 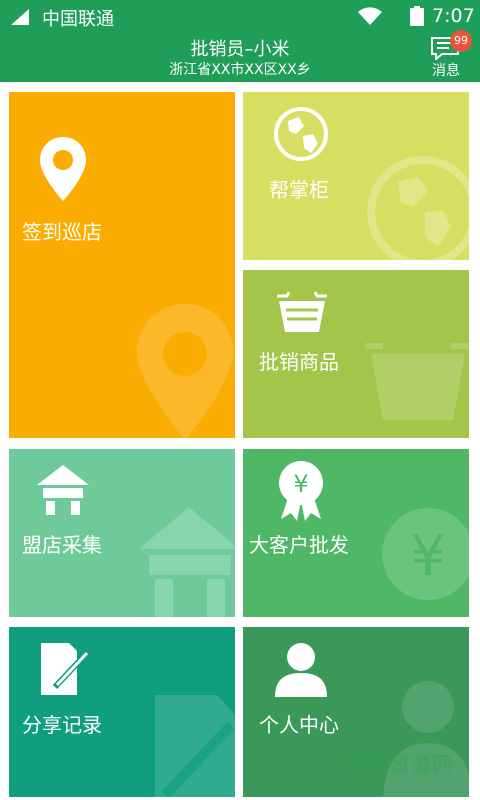 I want to click on message-count-badge: 99, so click(x=461, y=41).